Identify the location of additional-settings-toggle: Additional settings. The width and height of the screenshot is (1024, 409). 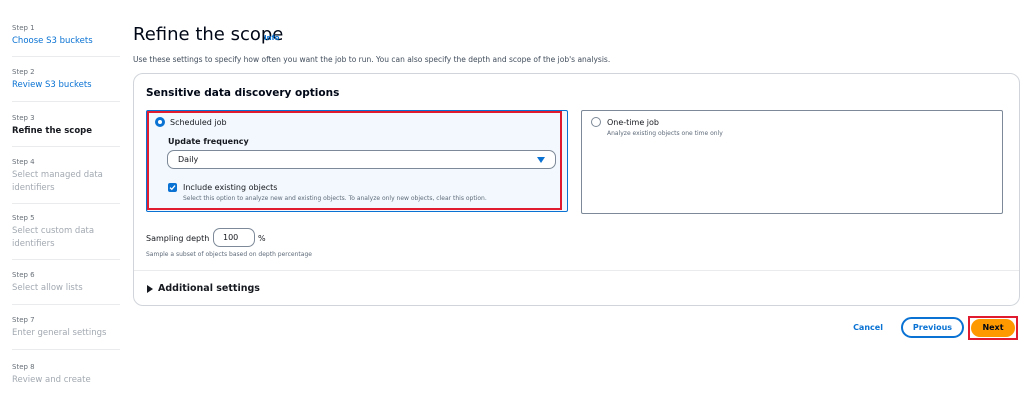
(203, 288).